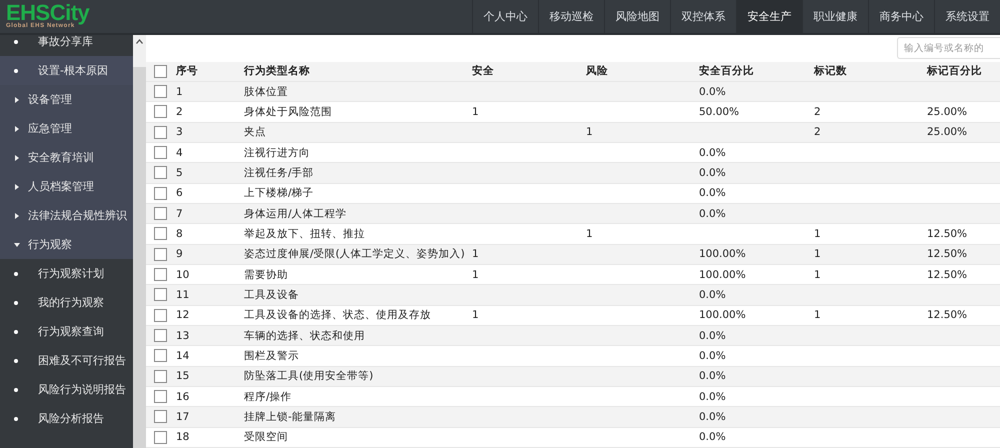  What do you see at coordinates (183, 416) in the screenshot?
I see `table-cell-text: 17` at bounding box center [183, 416].